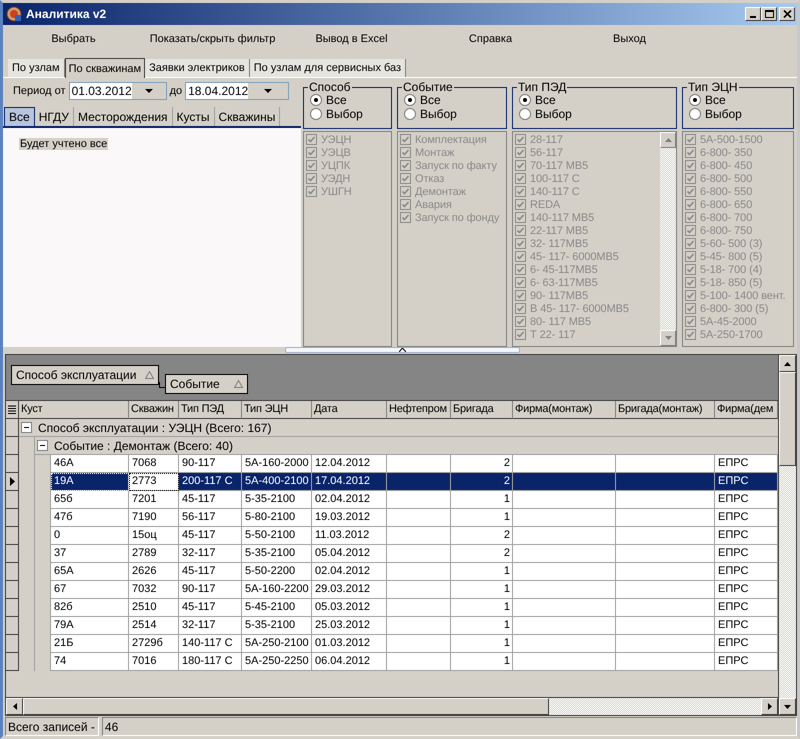 The image size is (800, 739). Describe the element at coordinates (564, 410) in the screenshot. I see `column-header: Фирма(монтаж)` at that location.